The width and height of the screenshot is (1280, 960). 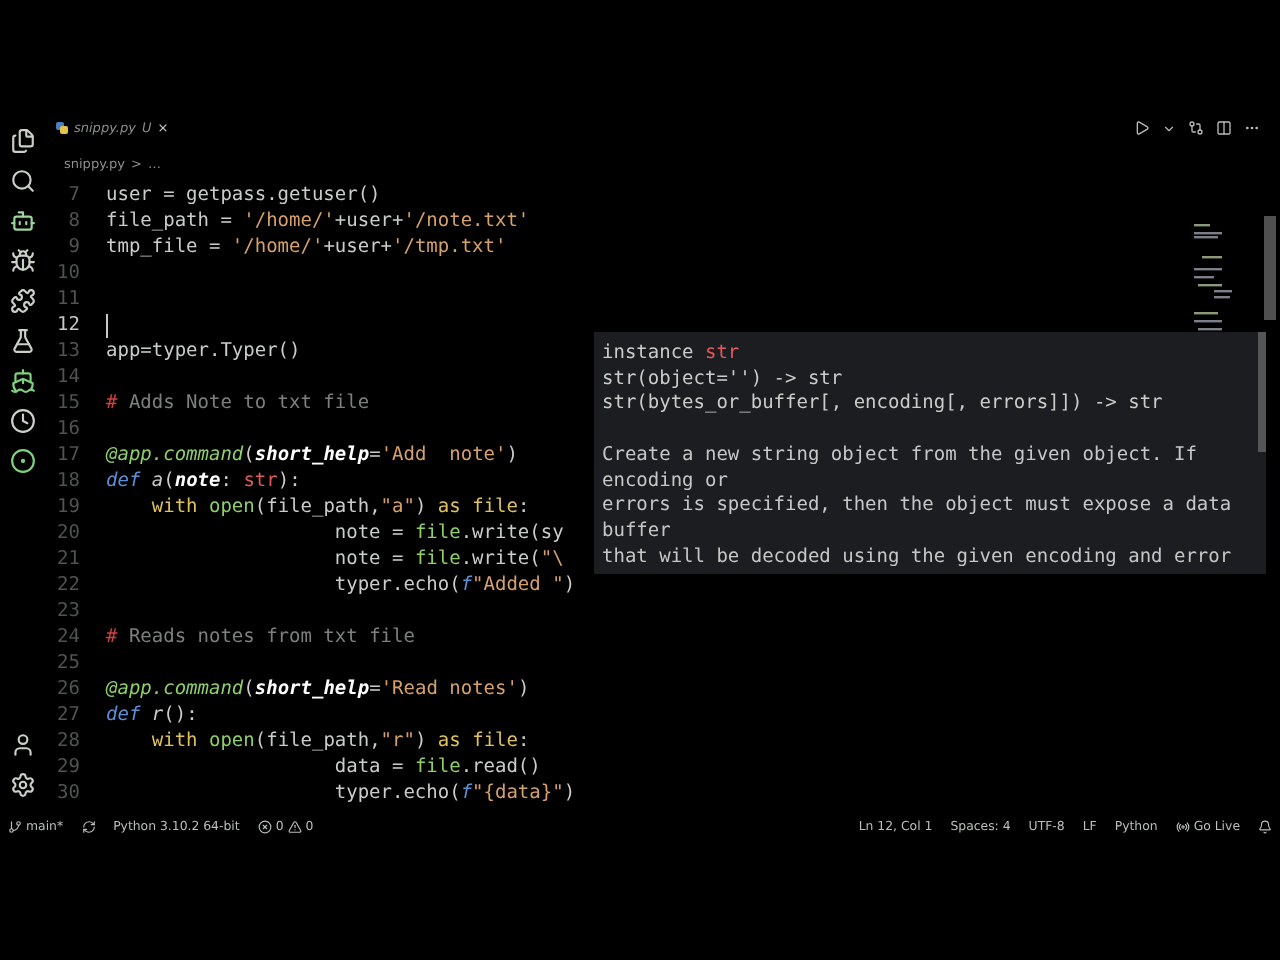 What do you see at coordinates (637, 532) in the screenshot?
I see `doc-text: buffer` at bounding box center [637, 532].